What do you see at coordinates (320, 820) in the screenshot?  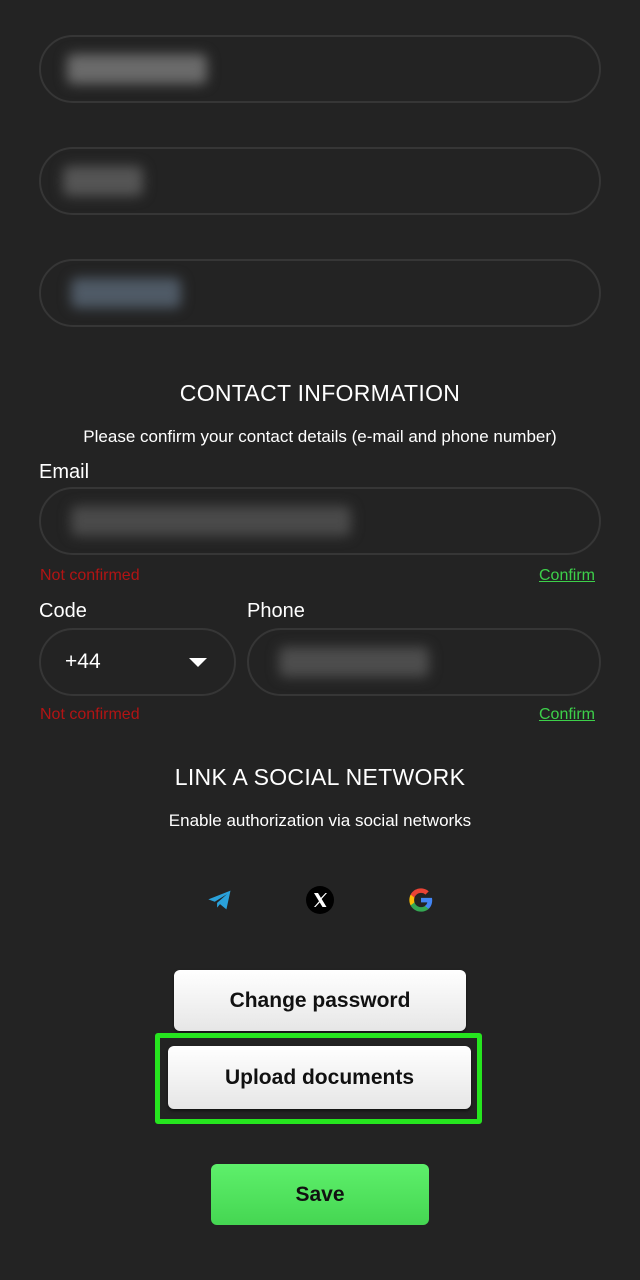 I see `social-section-subtitle: Enable authorization via social networks` at bounding box center [320, 820].